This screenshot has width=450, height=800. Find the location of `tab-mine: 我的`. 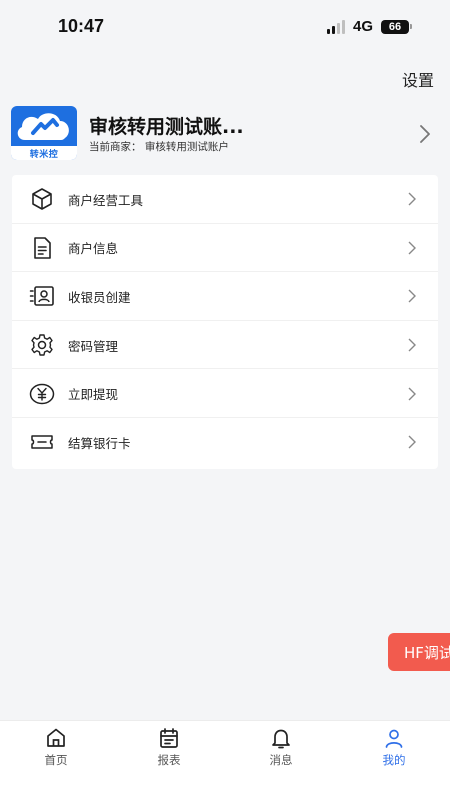

tab-mine: 我的 is located at coordinates (394, 747).